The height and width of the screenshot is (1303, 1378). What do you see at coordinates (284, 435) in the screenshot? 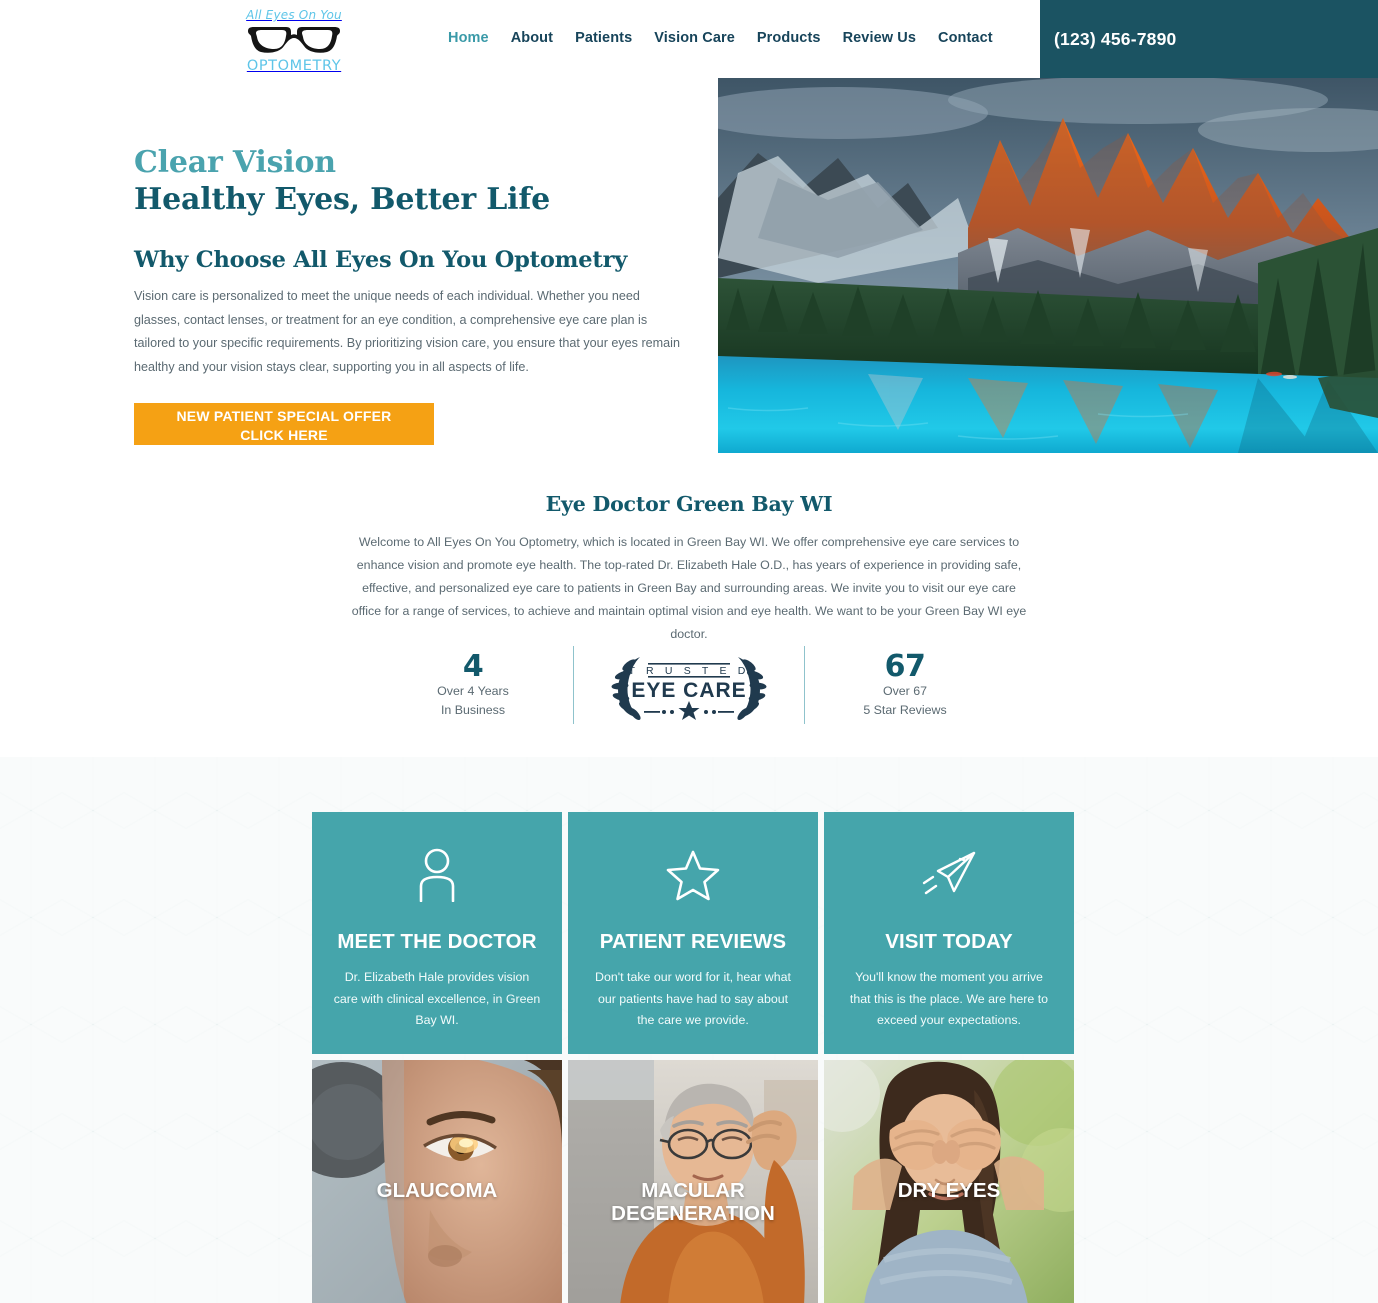
I see `cta-line-2: CLICK HERE` at bounding box center [284, 435].